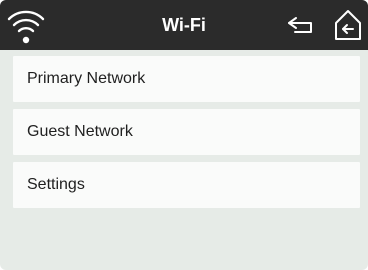 Image resolution: width=368 pixels, height=270 pixels. Describe the element at coordinates (300, 25) in the screenshot. I see `back-arrow-icon` at that location.